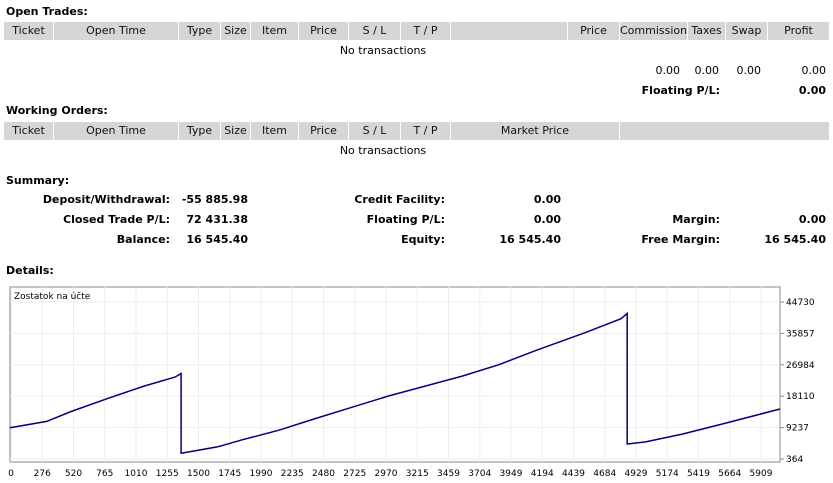 The image size is (833, 483). I want to click on col-price: Price, so click(324, 31).